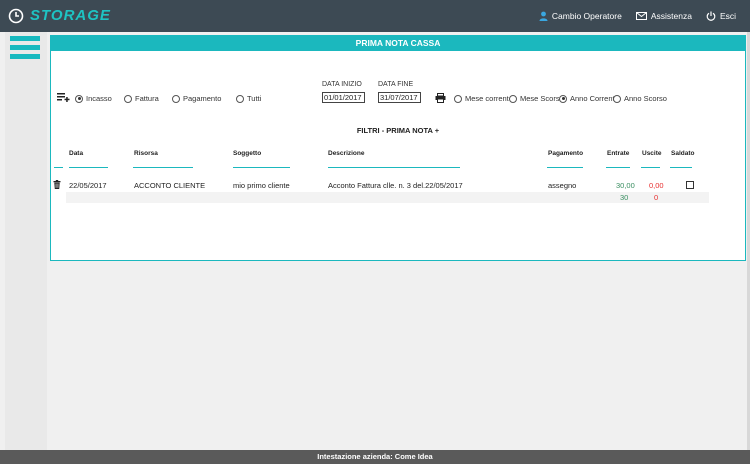  Describe the element at coordinates (641, 16) in the screenshot. I see `envelope-icon` at that location.